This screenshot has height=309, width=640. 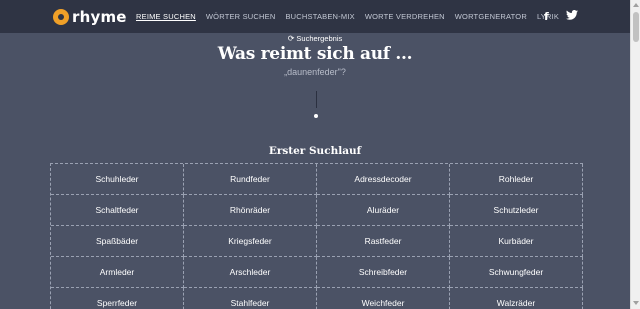 I want to click on vertical-scrollbar, so click(x=635, y=154).